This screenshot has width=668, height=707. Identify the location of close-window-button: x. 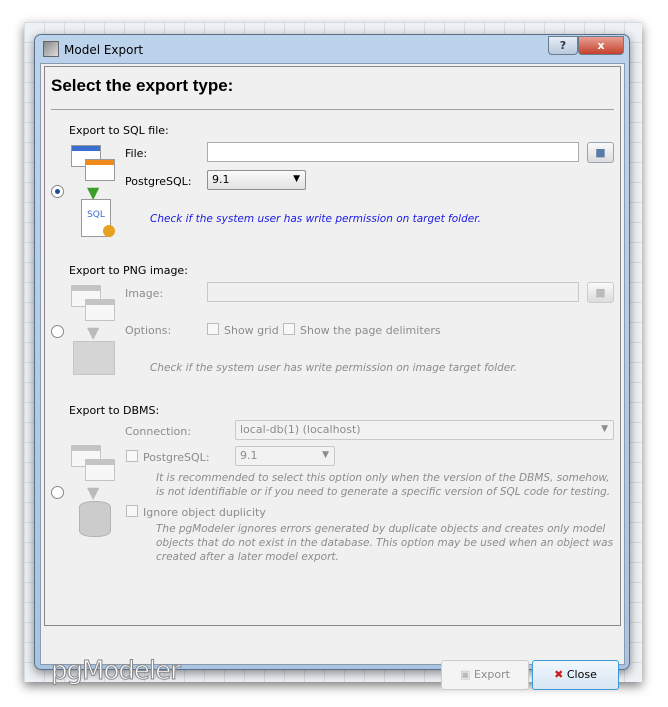
(601, 45).